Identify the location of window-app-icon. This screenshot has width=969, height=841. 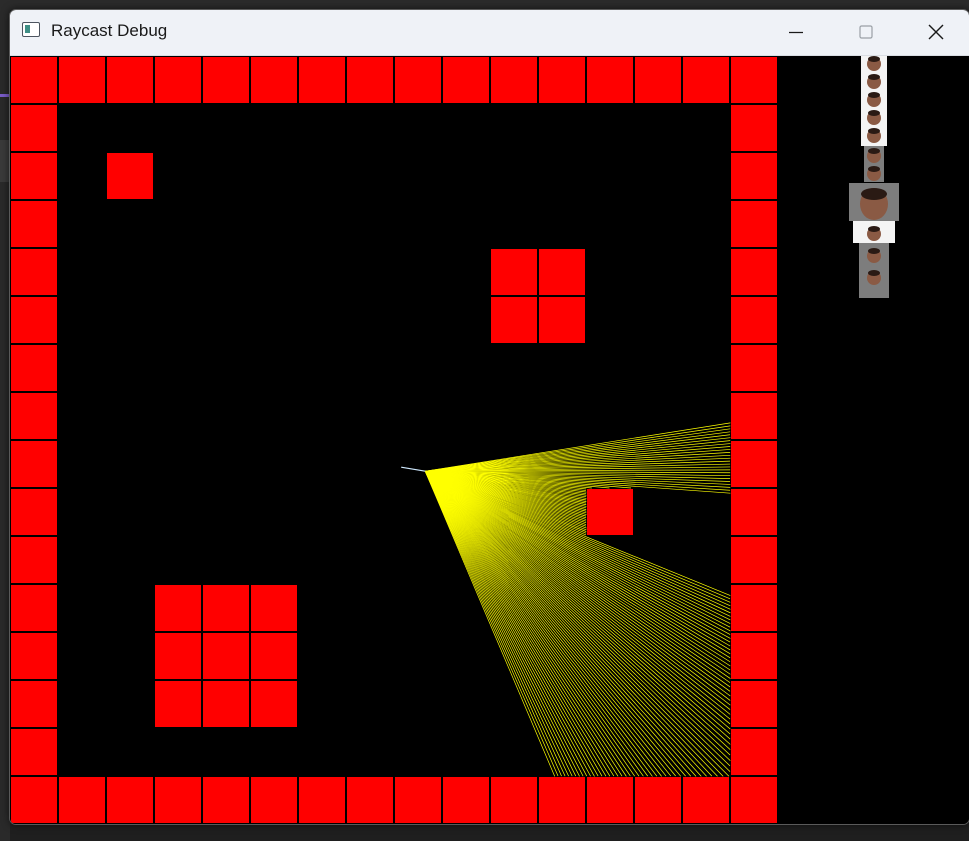
(31, 29).